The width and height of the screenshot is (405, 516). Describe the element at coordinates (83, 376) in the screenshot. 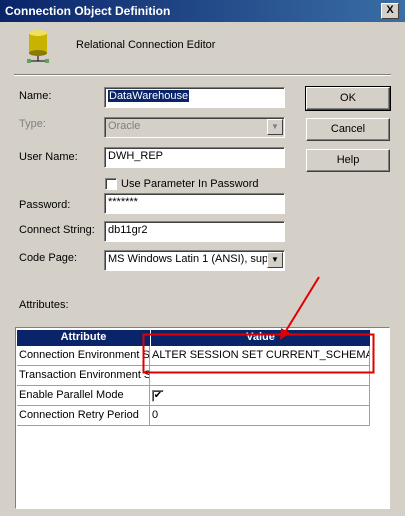

I see `attribute-name-cell: Transaction Environment SQL` at that location.